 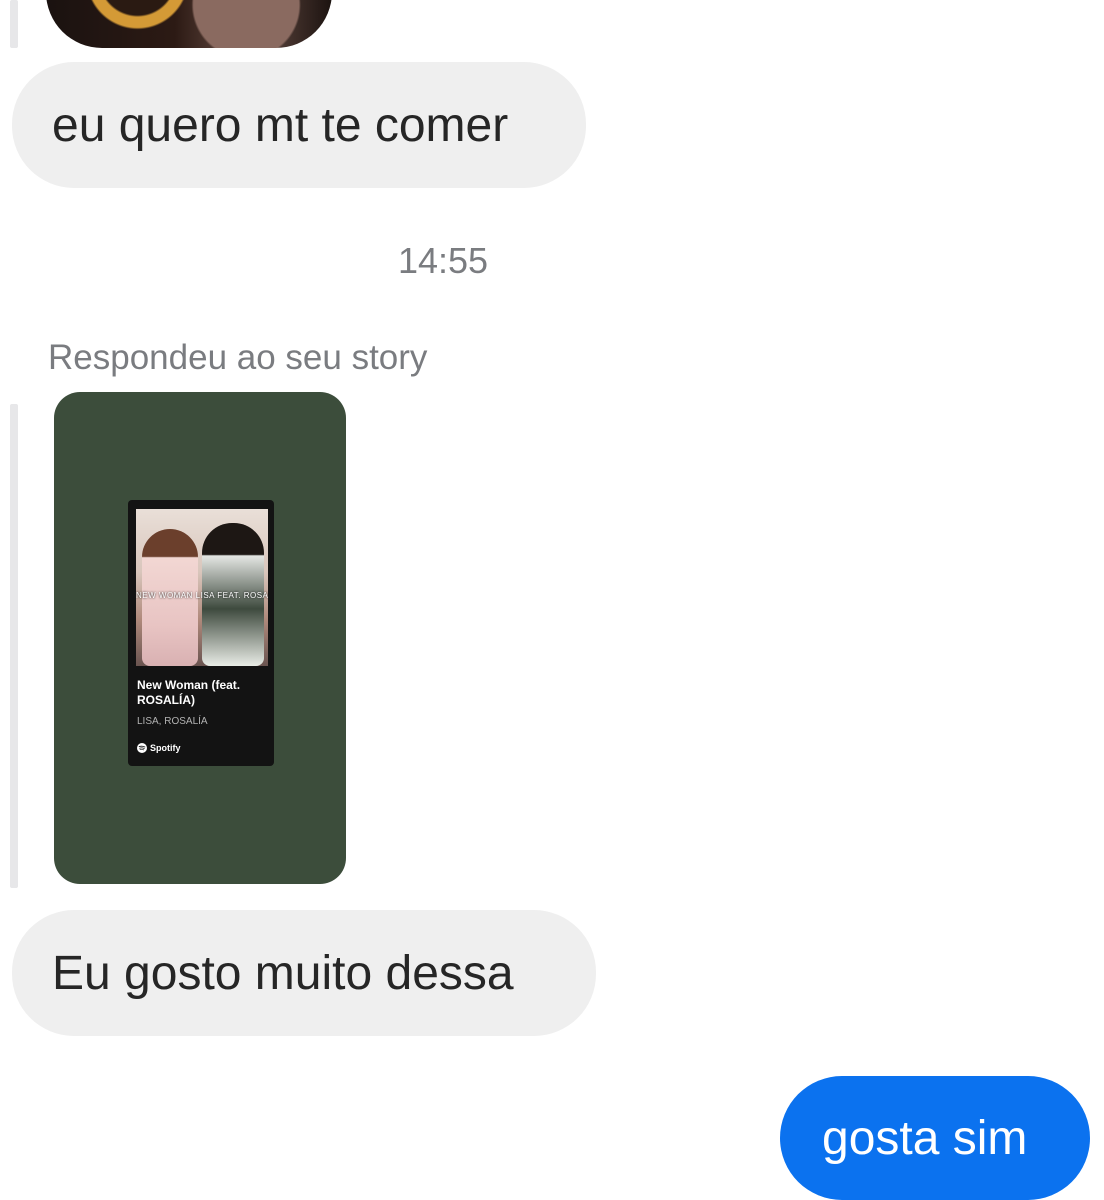 I want to click on sent-message-bubble: gosta sim, so click(x=935, y=1138).